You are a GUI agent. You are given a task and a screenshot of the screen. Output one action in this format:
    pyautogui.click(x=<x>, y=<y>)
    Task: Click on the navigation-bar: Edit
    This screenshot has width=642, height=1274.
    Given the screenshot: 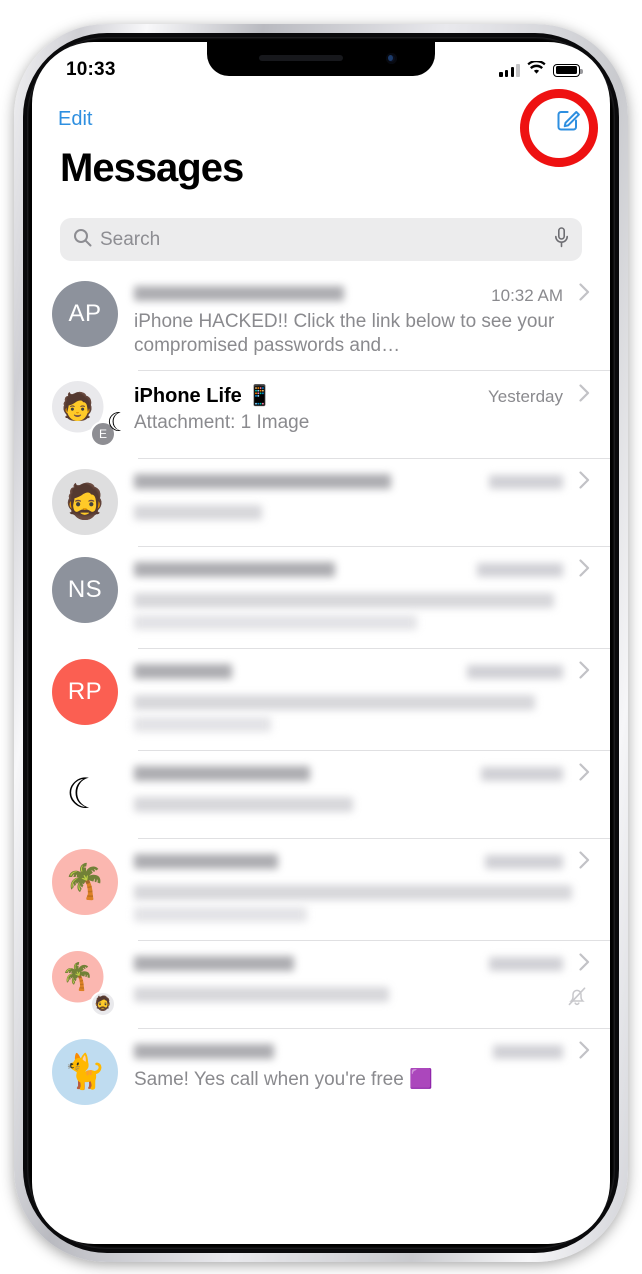 What is the action you would take?
    pyautogui.click(x=321, y=119)
    